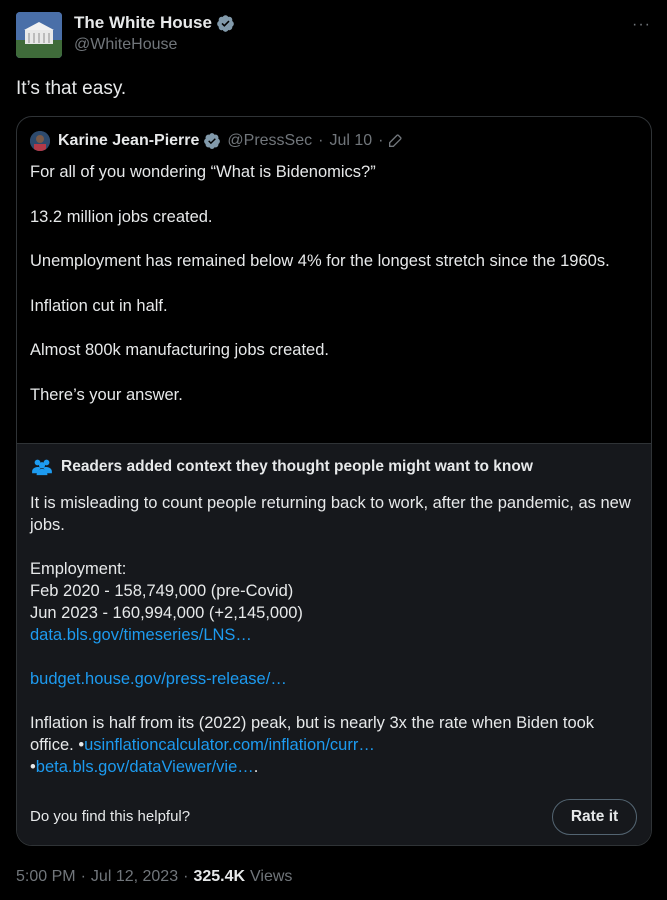 The height and width of the screenshot is (900, 667). What do you see at coordinates (99, 305) in the screenshot?
I see `quoted-line: Inflation cut in half.` at bounding box center [99, 305].